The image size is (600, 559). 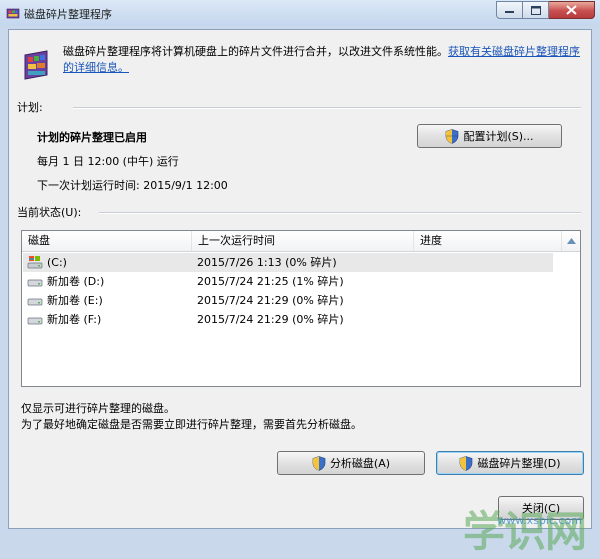 What do you see at coordinates (36, 65) in the screenshot?
I see `defrag-large-icon` at bounding box center [36, 65].